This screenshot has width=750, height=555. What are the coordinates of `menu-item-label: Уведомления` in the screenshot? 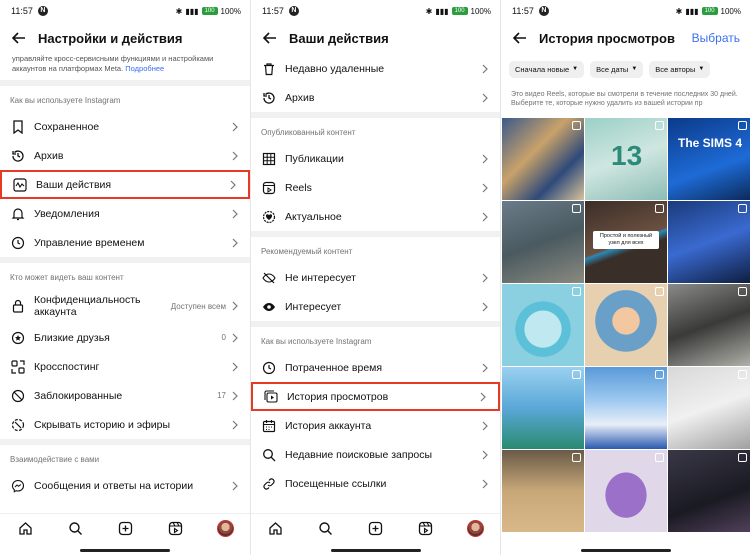 It's located at (67, 213).